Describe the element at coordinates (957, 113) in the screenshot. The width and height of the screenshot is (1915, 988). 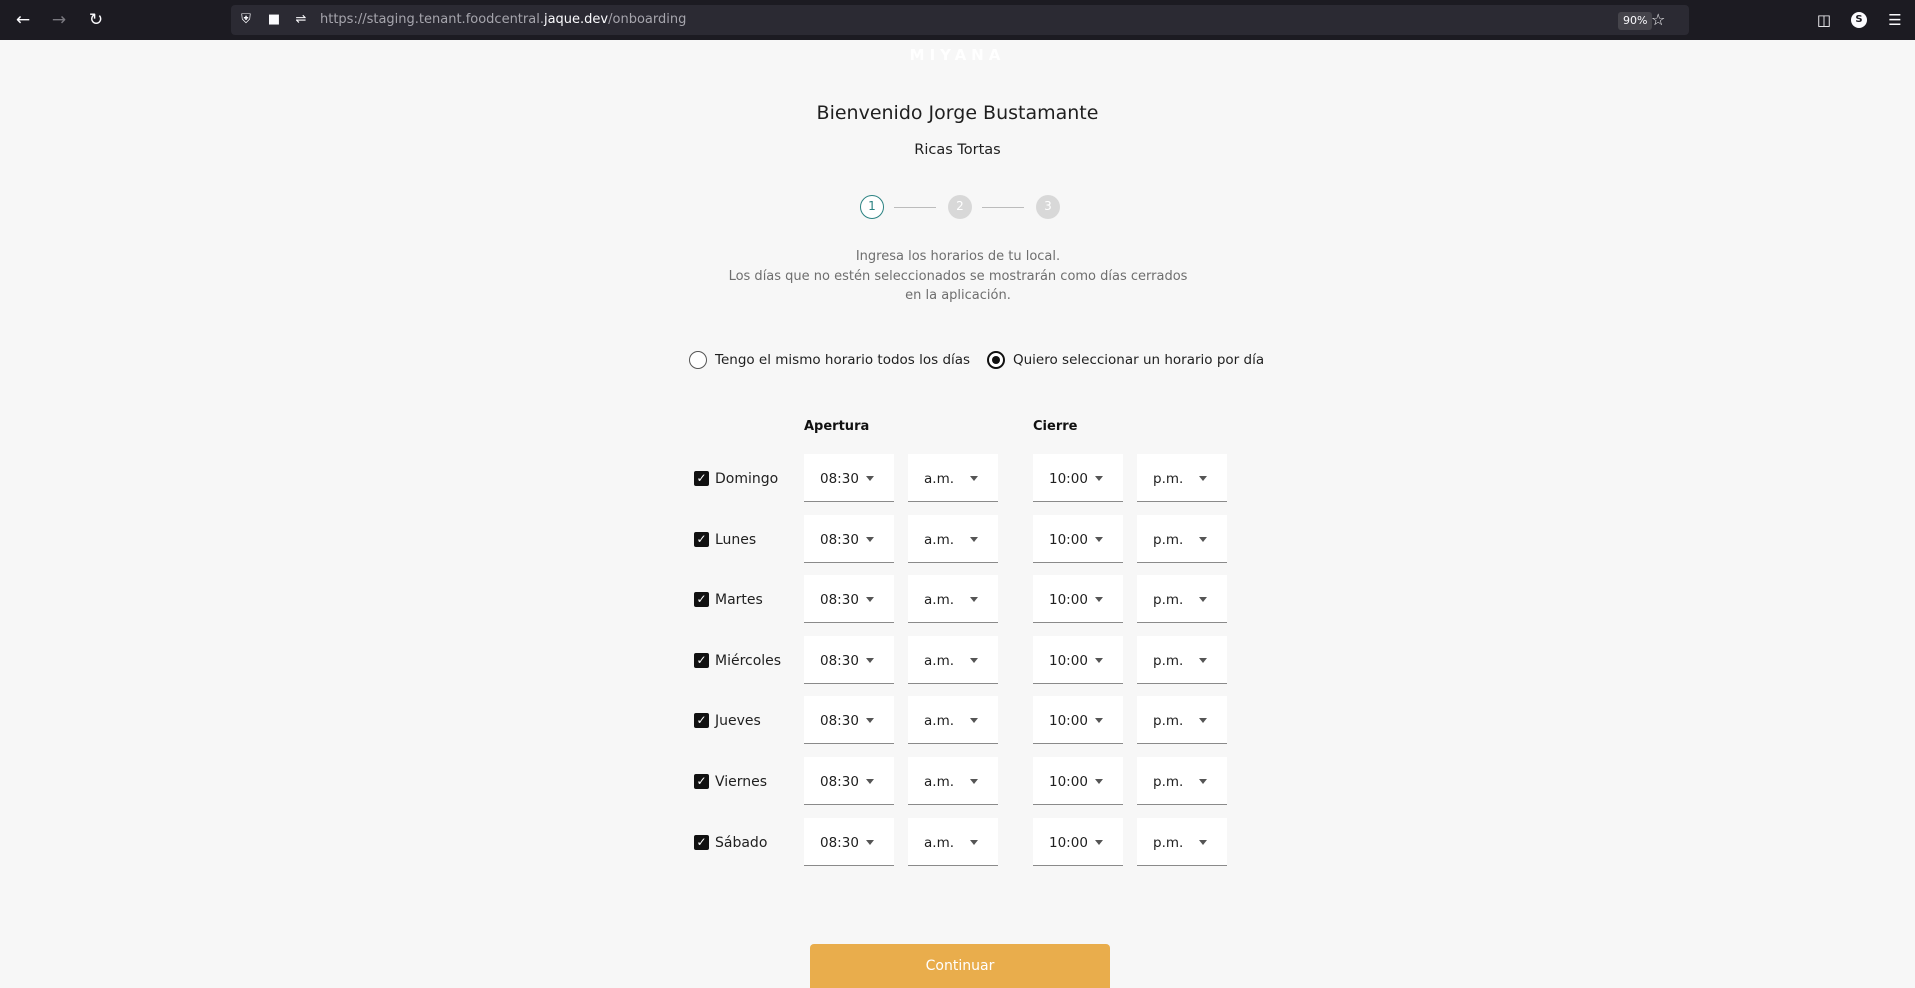
I see `page-title: Bienvenido Jorge Bustamante` at that location.